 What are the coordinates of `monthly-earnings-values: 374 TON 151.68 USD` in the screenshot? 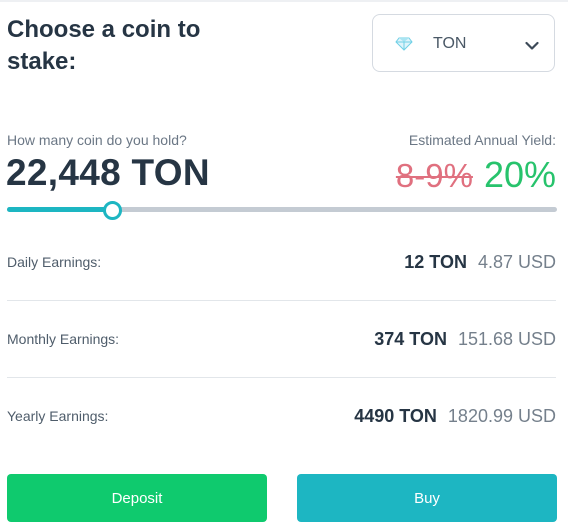 It's located at (465, 340).